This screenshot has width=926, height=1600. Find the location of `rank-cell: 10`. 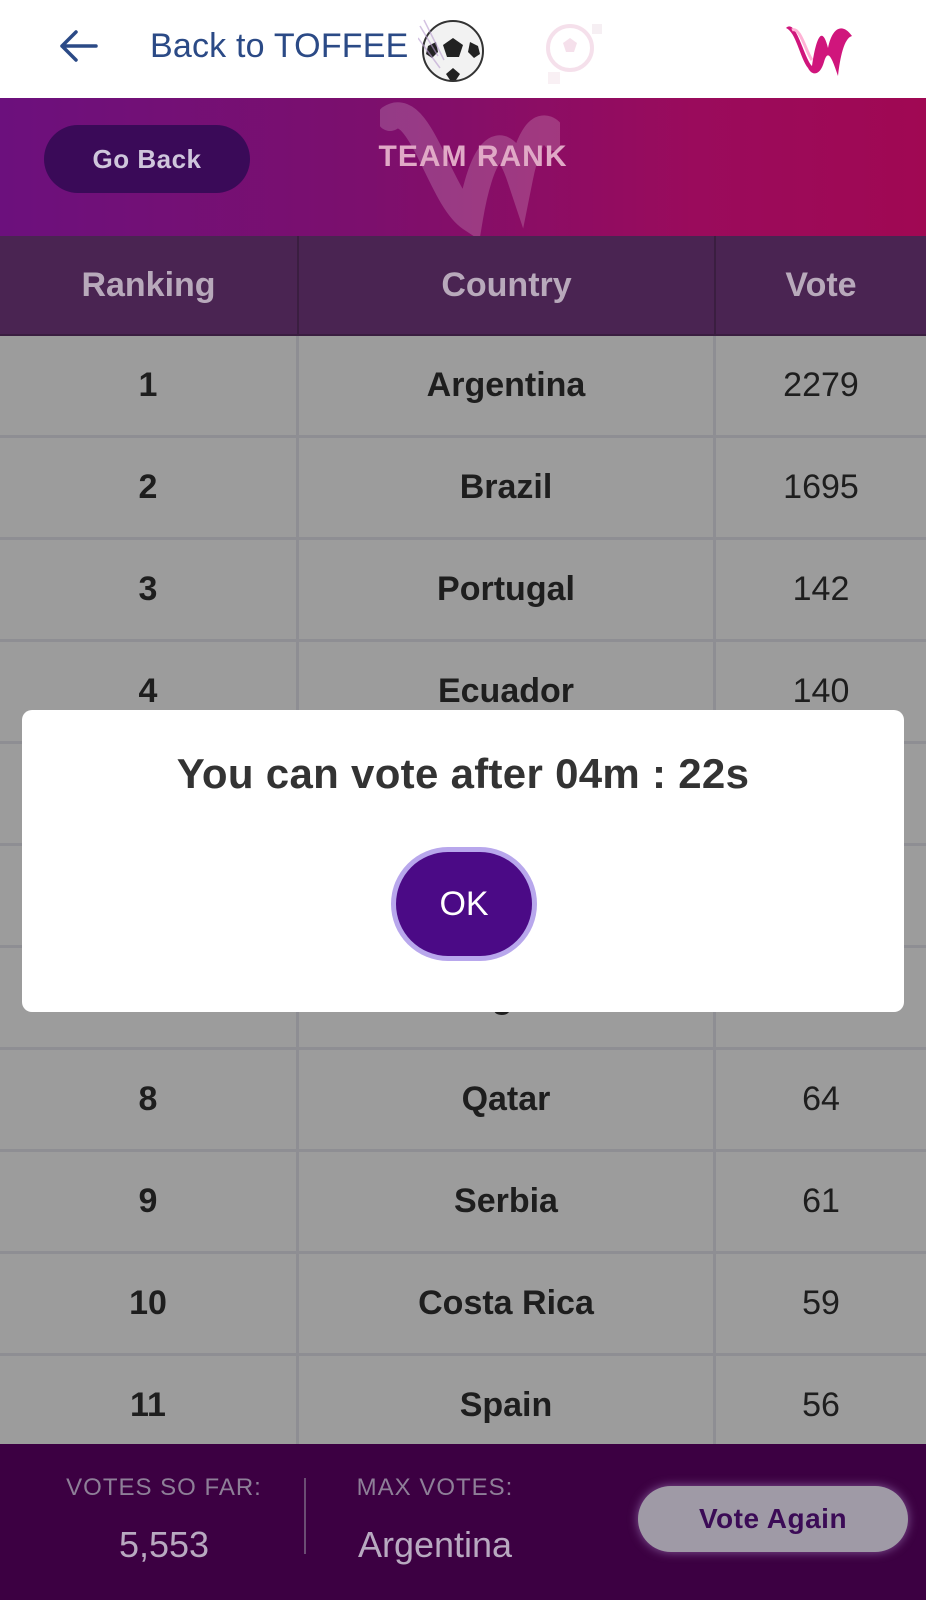

rank-cell: 10 is located at coordinates (149, 1303).